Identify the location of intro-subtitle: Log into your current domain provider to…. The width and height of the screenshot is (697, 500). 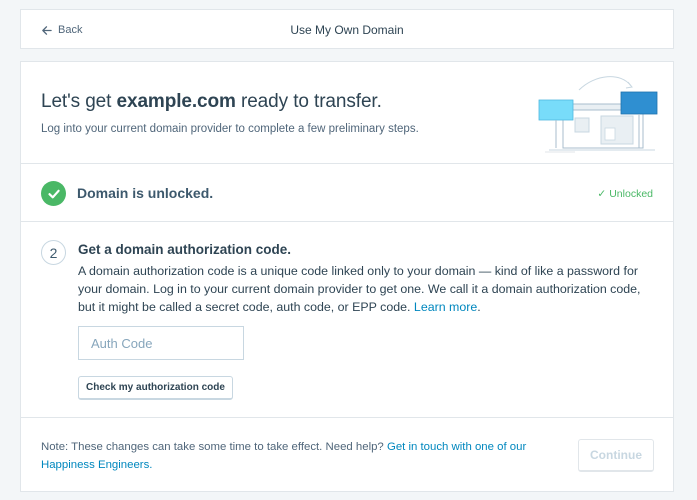
(230, 129).